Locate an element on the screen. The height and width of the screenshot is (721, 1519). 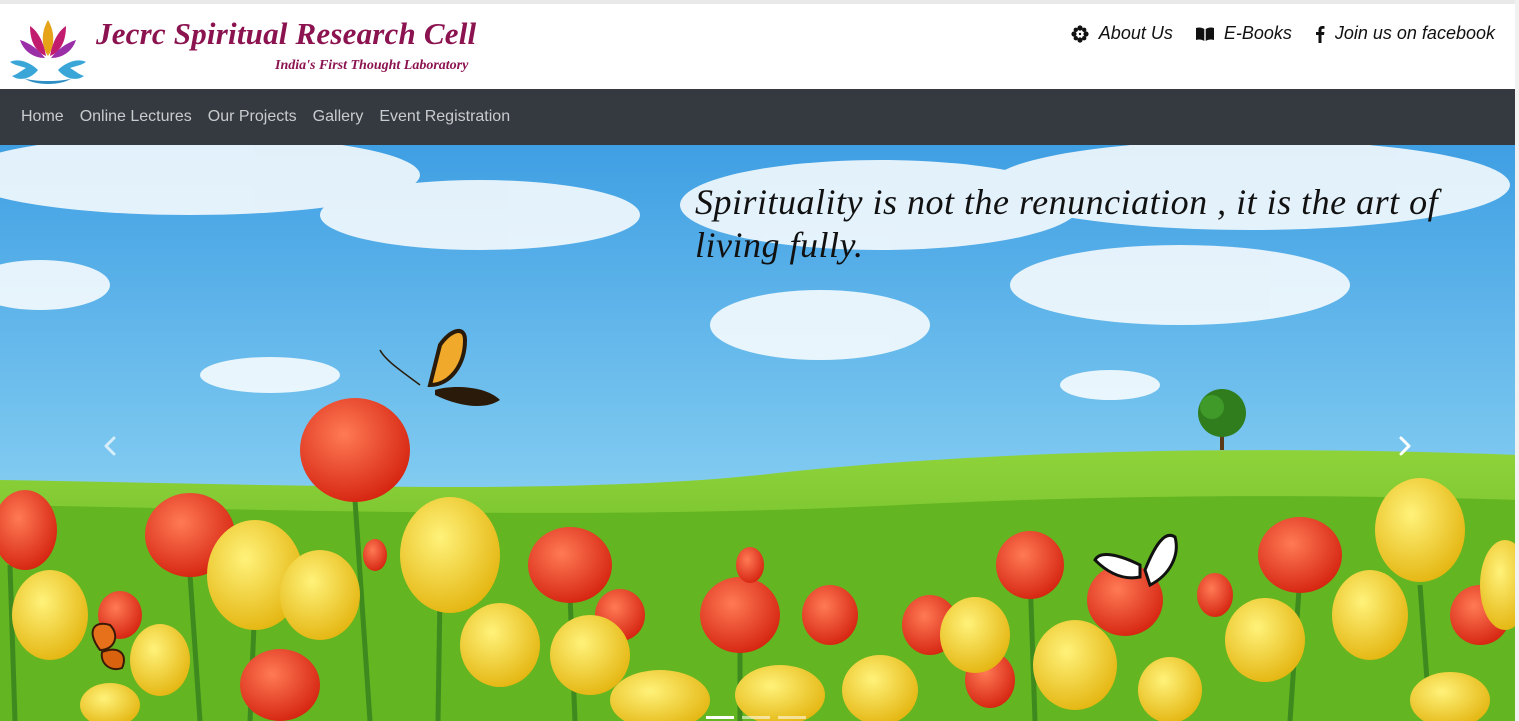
ebooks-label: E-Books is located at coordinates (1257, 33).